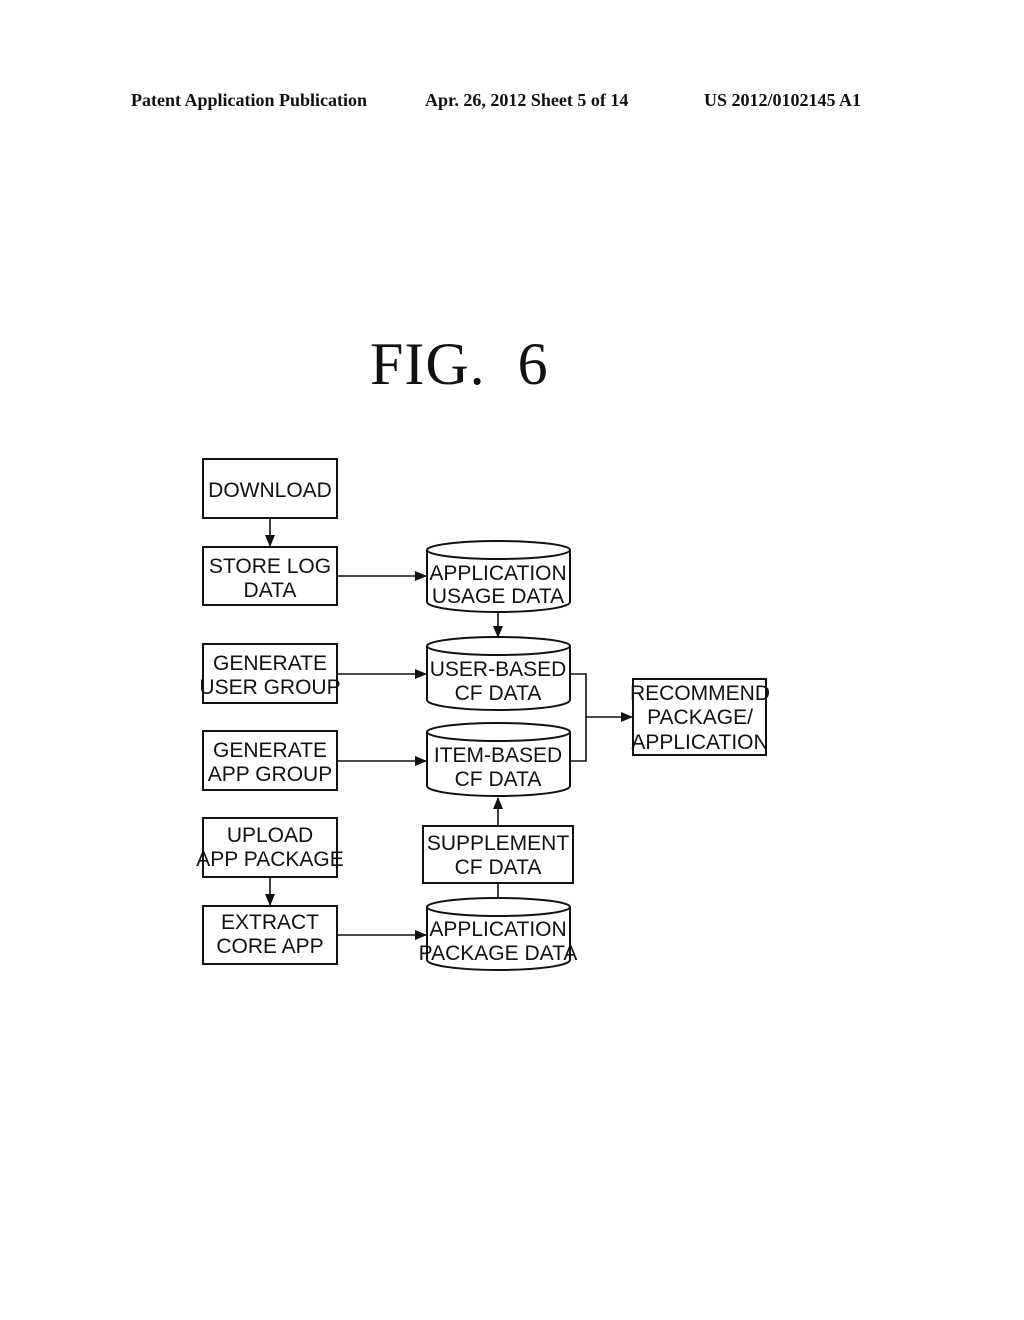 The width and height of the screenshot is (1024, 1320). Describe the element at coordinates (270, 835) in the screenshot. I see `node-label: UPLOAD` at that location.